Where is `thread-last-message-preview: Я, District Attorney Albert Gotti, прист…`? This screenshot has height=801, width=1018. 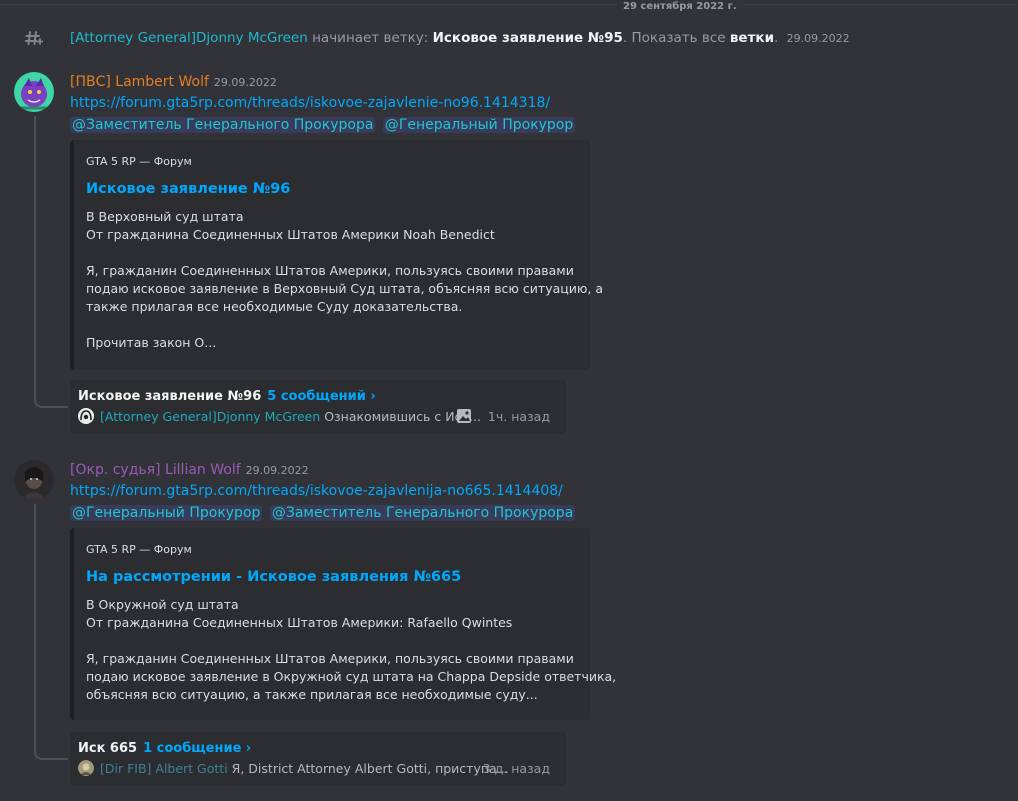 thread-last-message-preview: Я, District Attorney Albert Gotti, прист… is located at coordinates (370, 768).